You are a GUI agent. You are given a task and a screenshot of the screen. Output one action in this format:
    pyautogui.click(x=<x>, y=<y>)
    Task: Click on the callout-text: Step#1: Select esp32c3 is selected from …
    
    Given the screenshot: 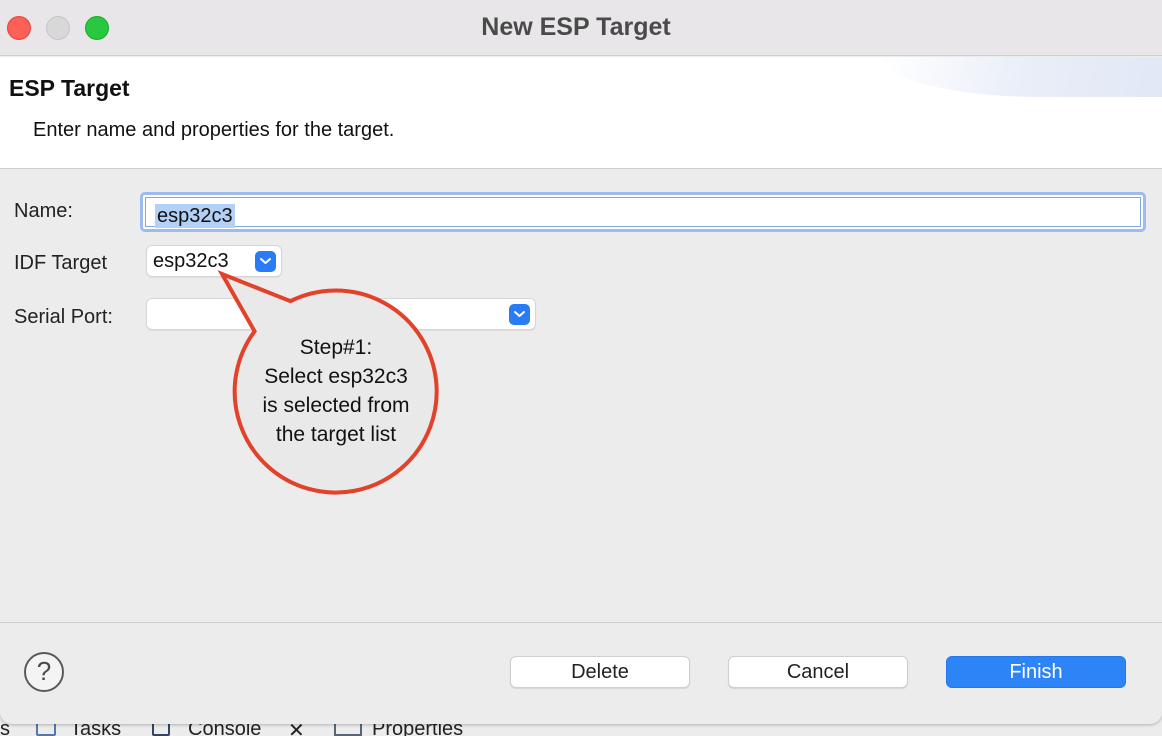 What is the action you would take?
    pyautogui.click(x=336, y=391)
    